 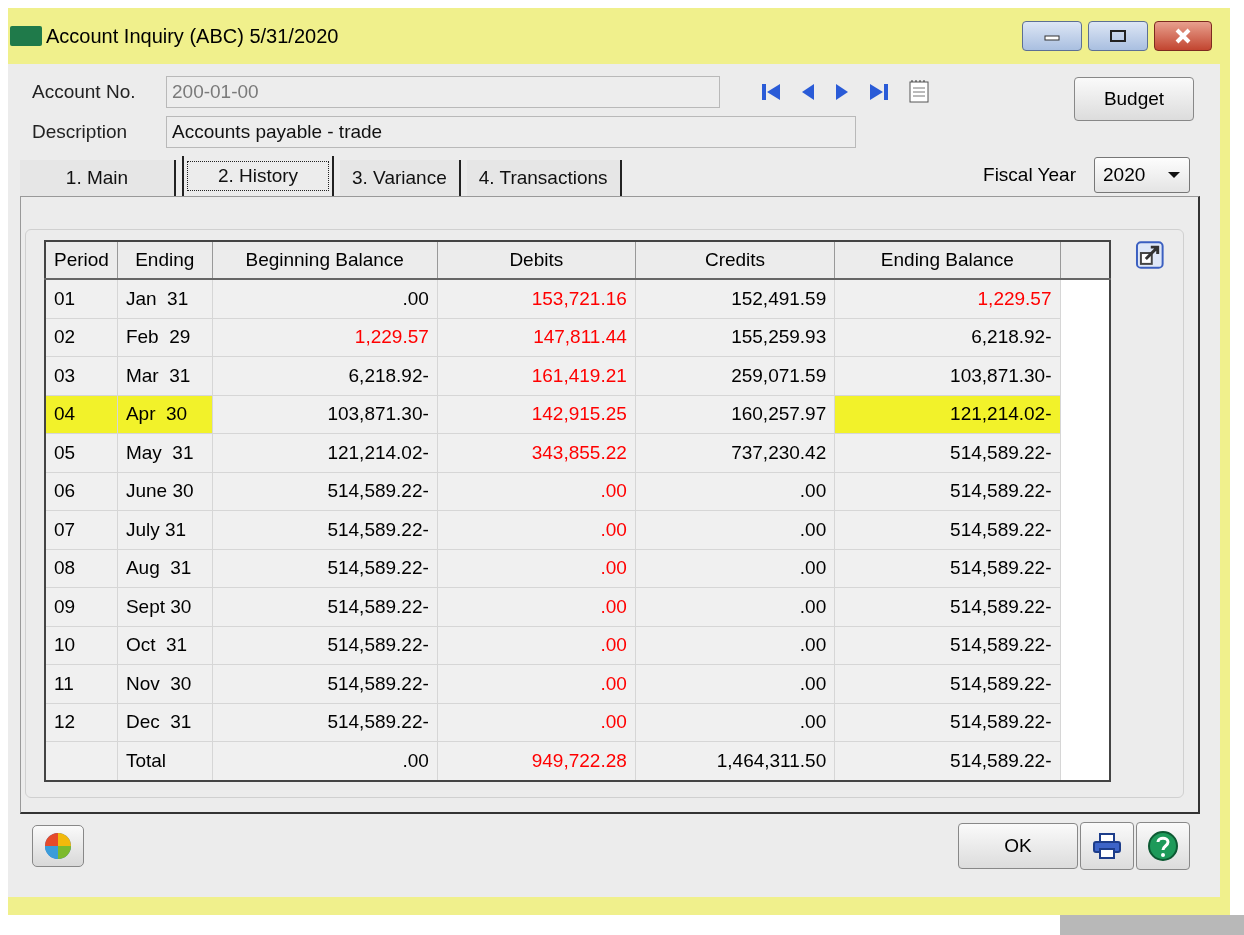 I want to click on tab: 1. Main, so click(x=98, y=178).